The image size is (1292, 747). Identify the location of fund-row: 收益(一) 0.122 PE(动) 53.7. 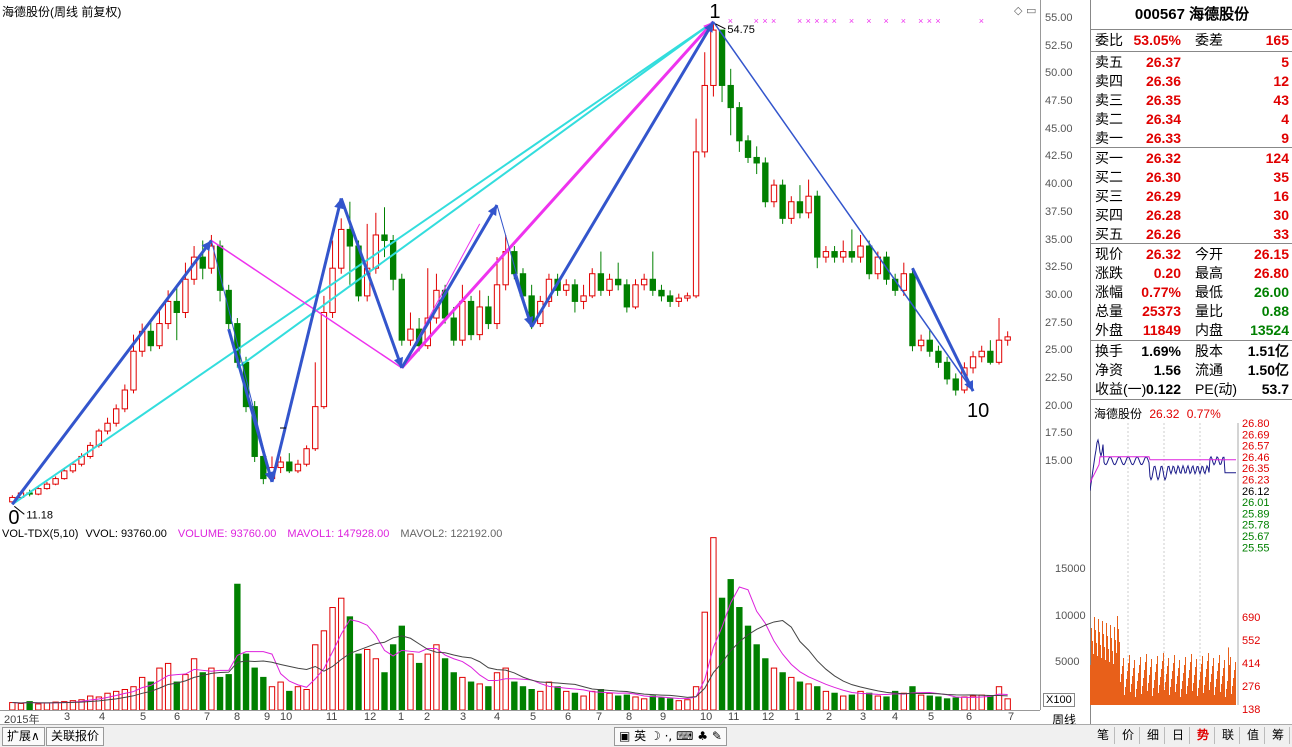
(1191, 389).